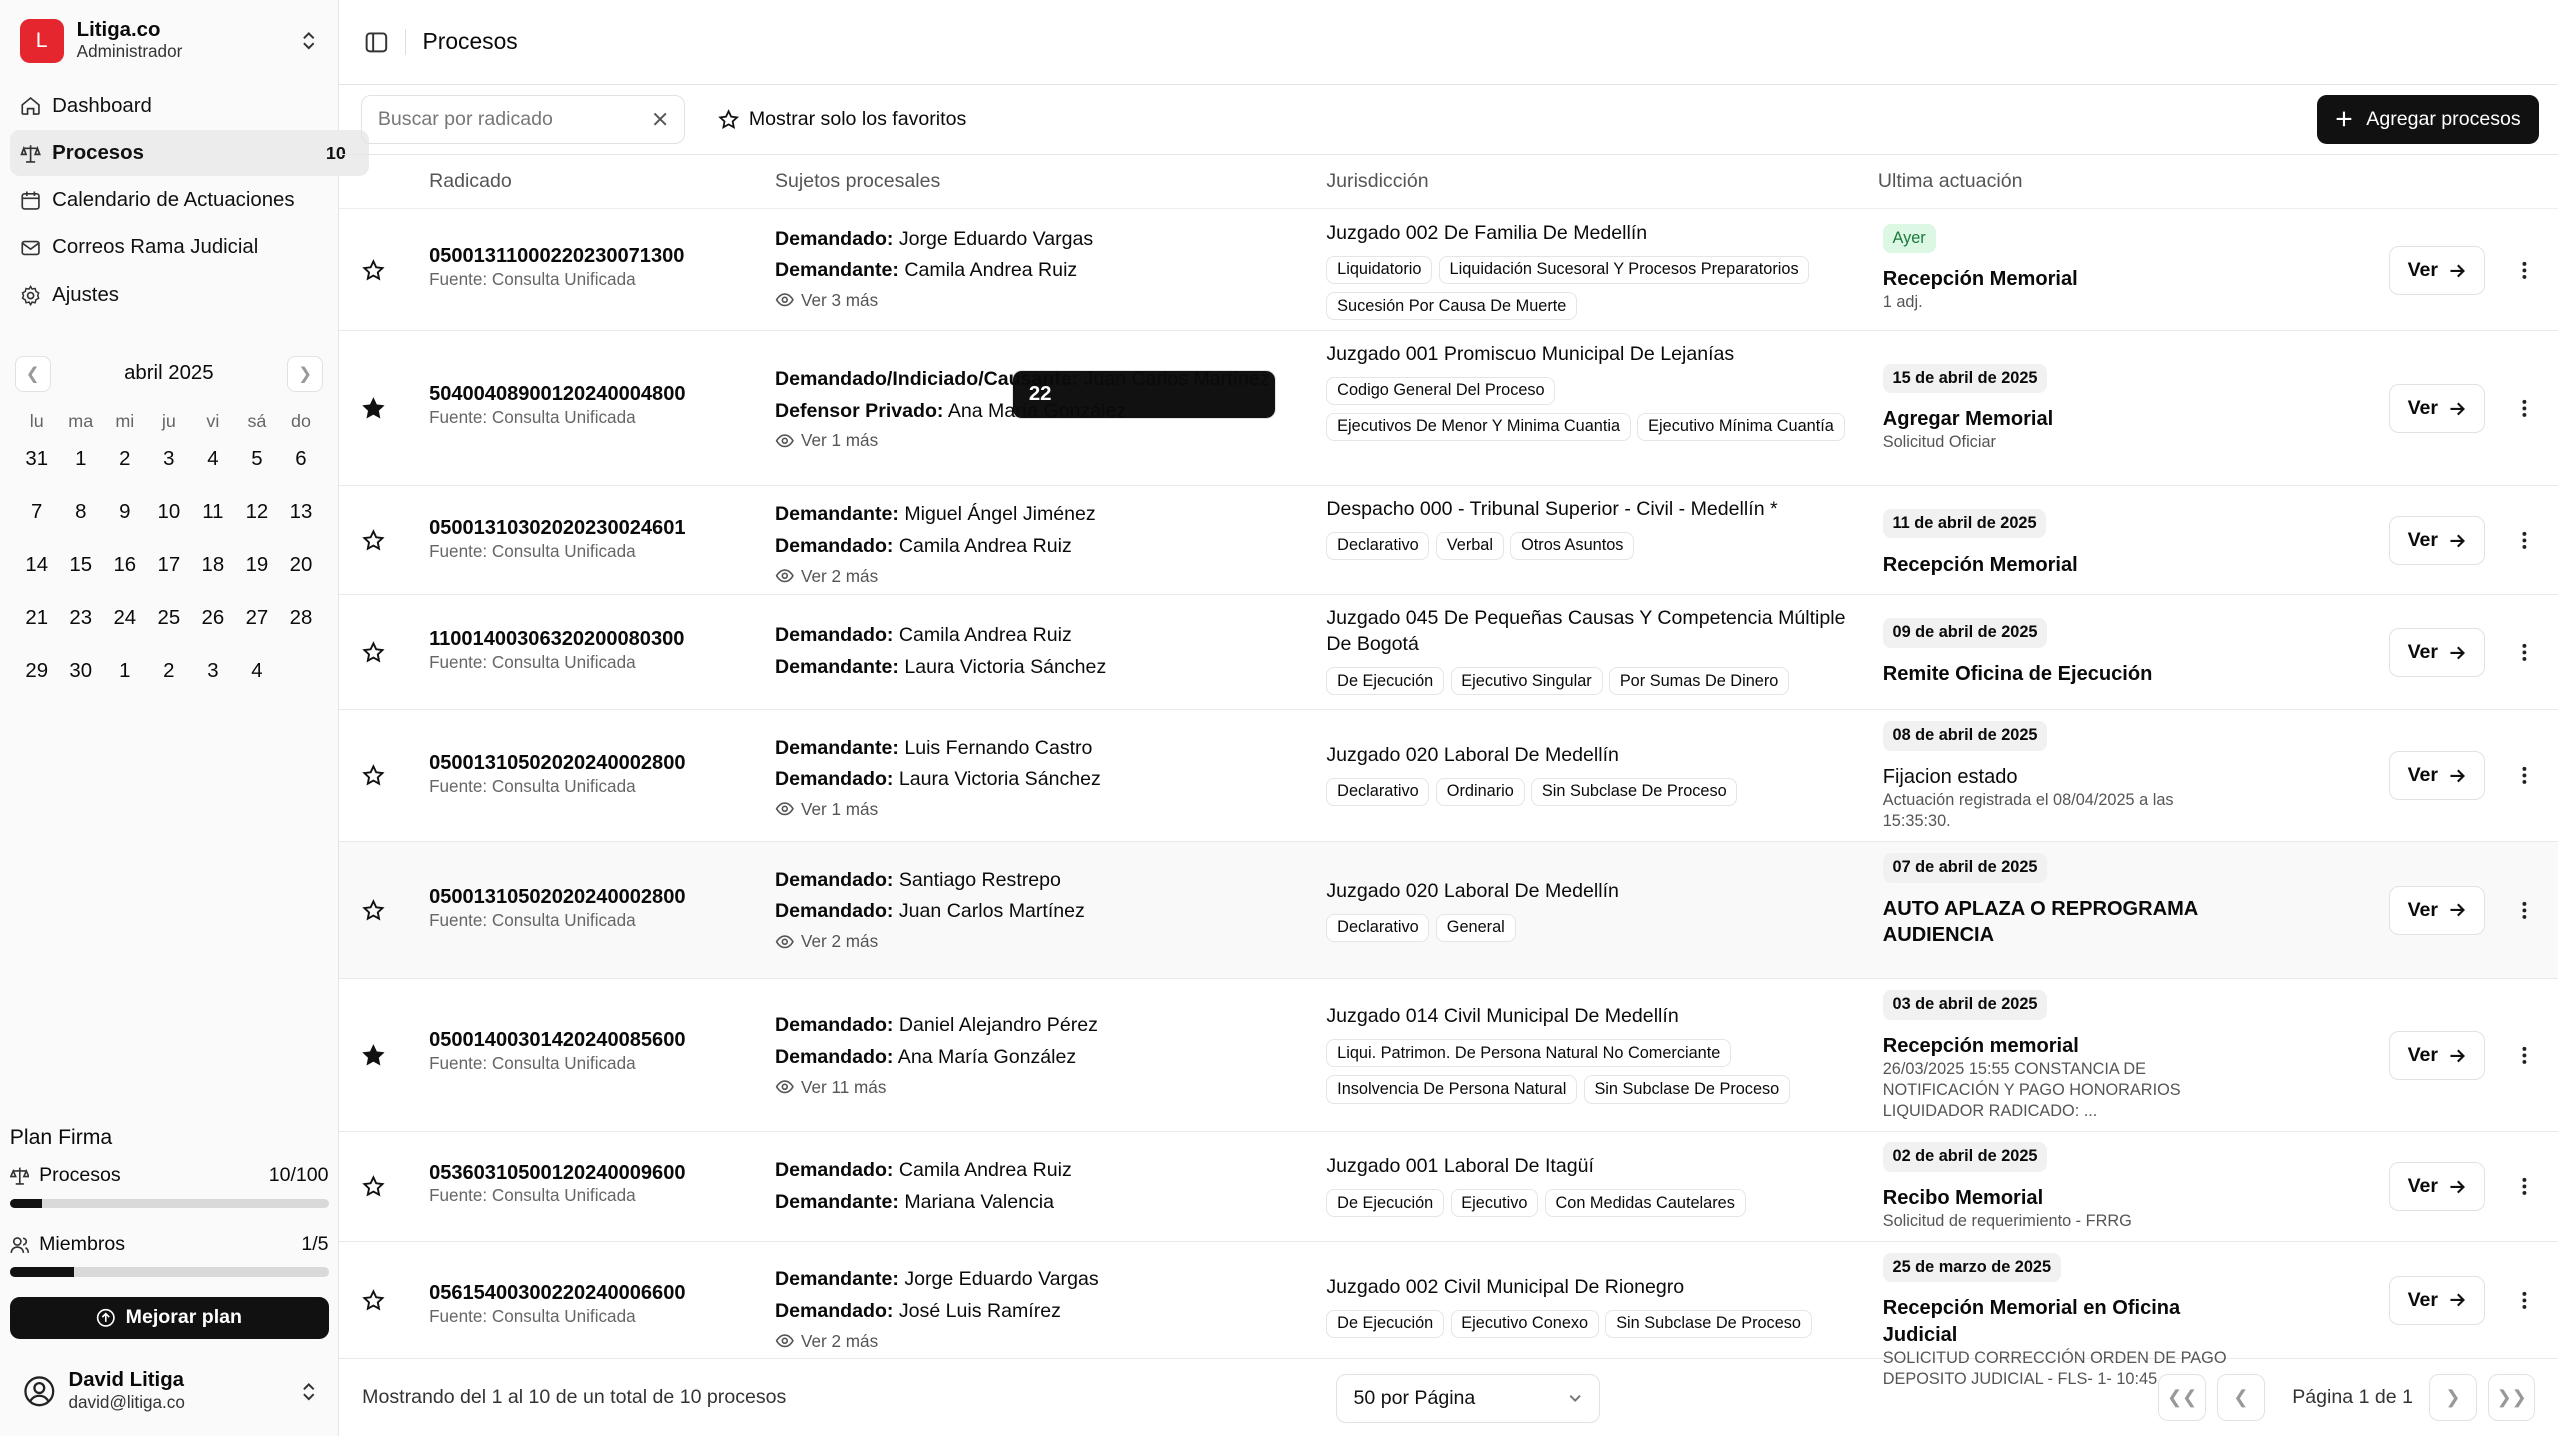  Describe the element at coordinates (257, 459) in the screenshot. I see `calendar-day: 5` at that location.